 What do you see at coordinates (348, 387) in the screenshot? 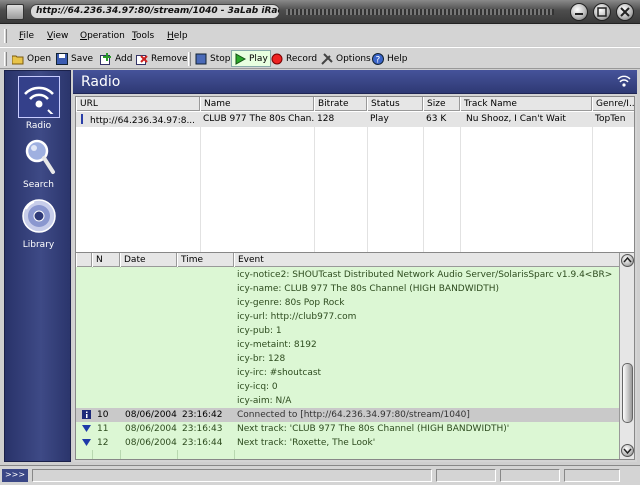
I see `list-item: icy-icq: 0` at bounding box center [348, 387].